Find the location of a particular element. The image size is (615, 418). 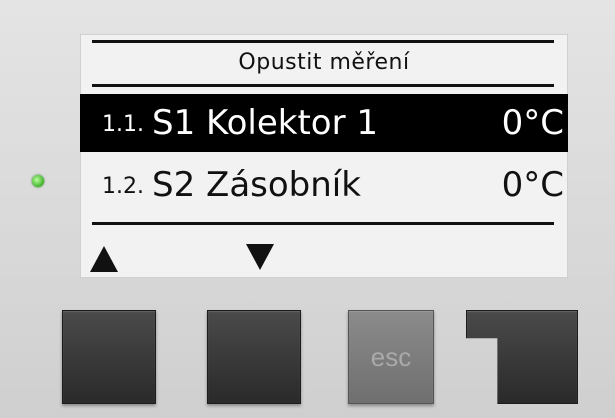

row-index: 1.2. is located at coordinates (123, 186).